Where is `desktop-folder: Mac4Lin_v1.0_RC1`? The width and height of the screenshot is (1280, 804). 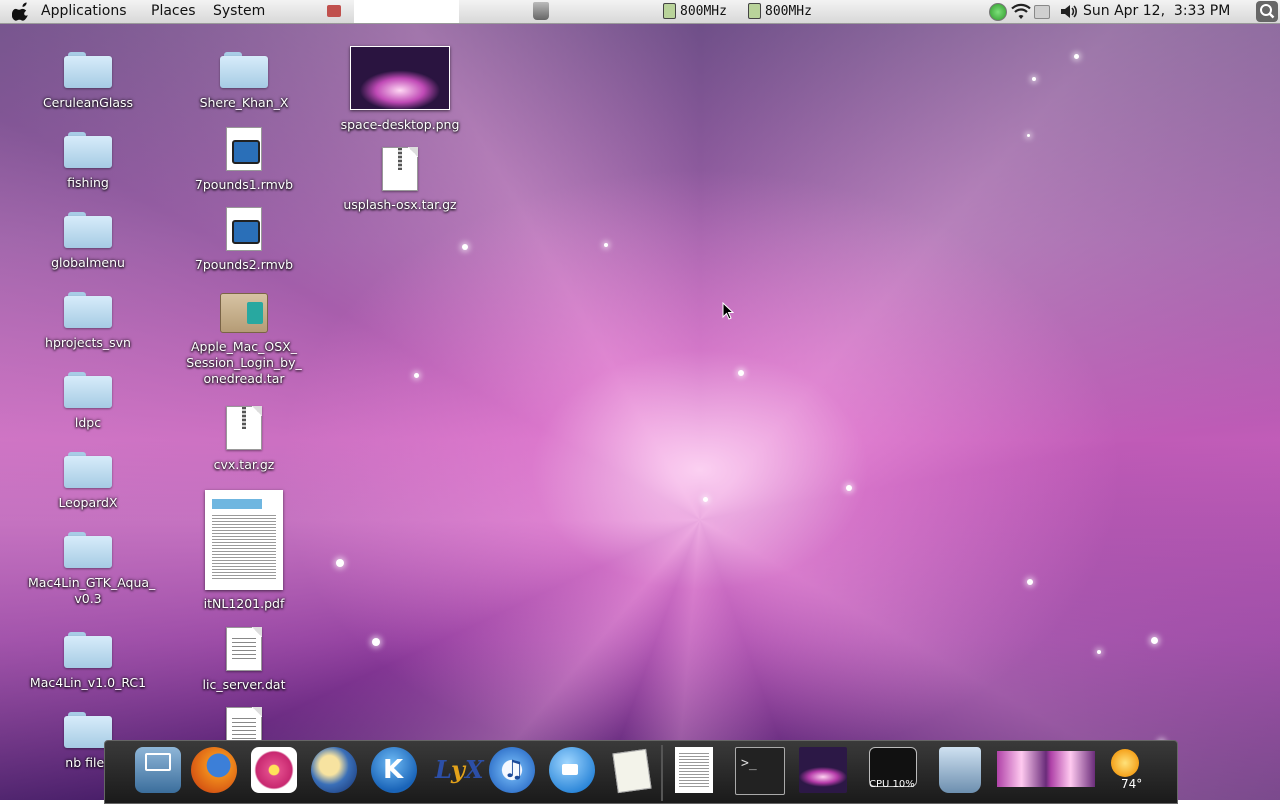
desktop-folder: Mac4Lin_v1.0_RC1 is located at coordinates (88, 661).